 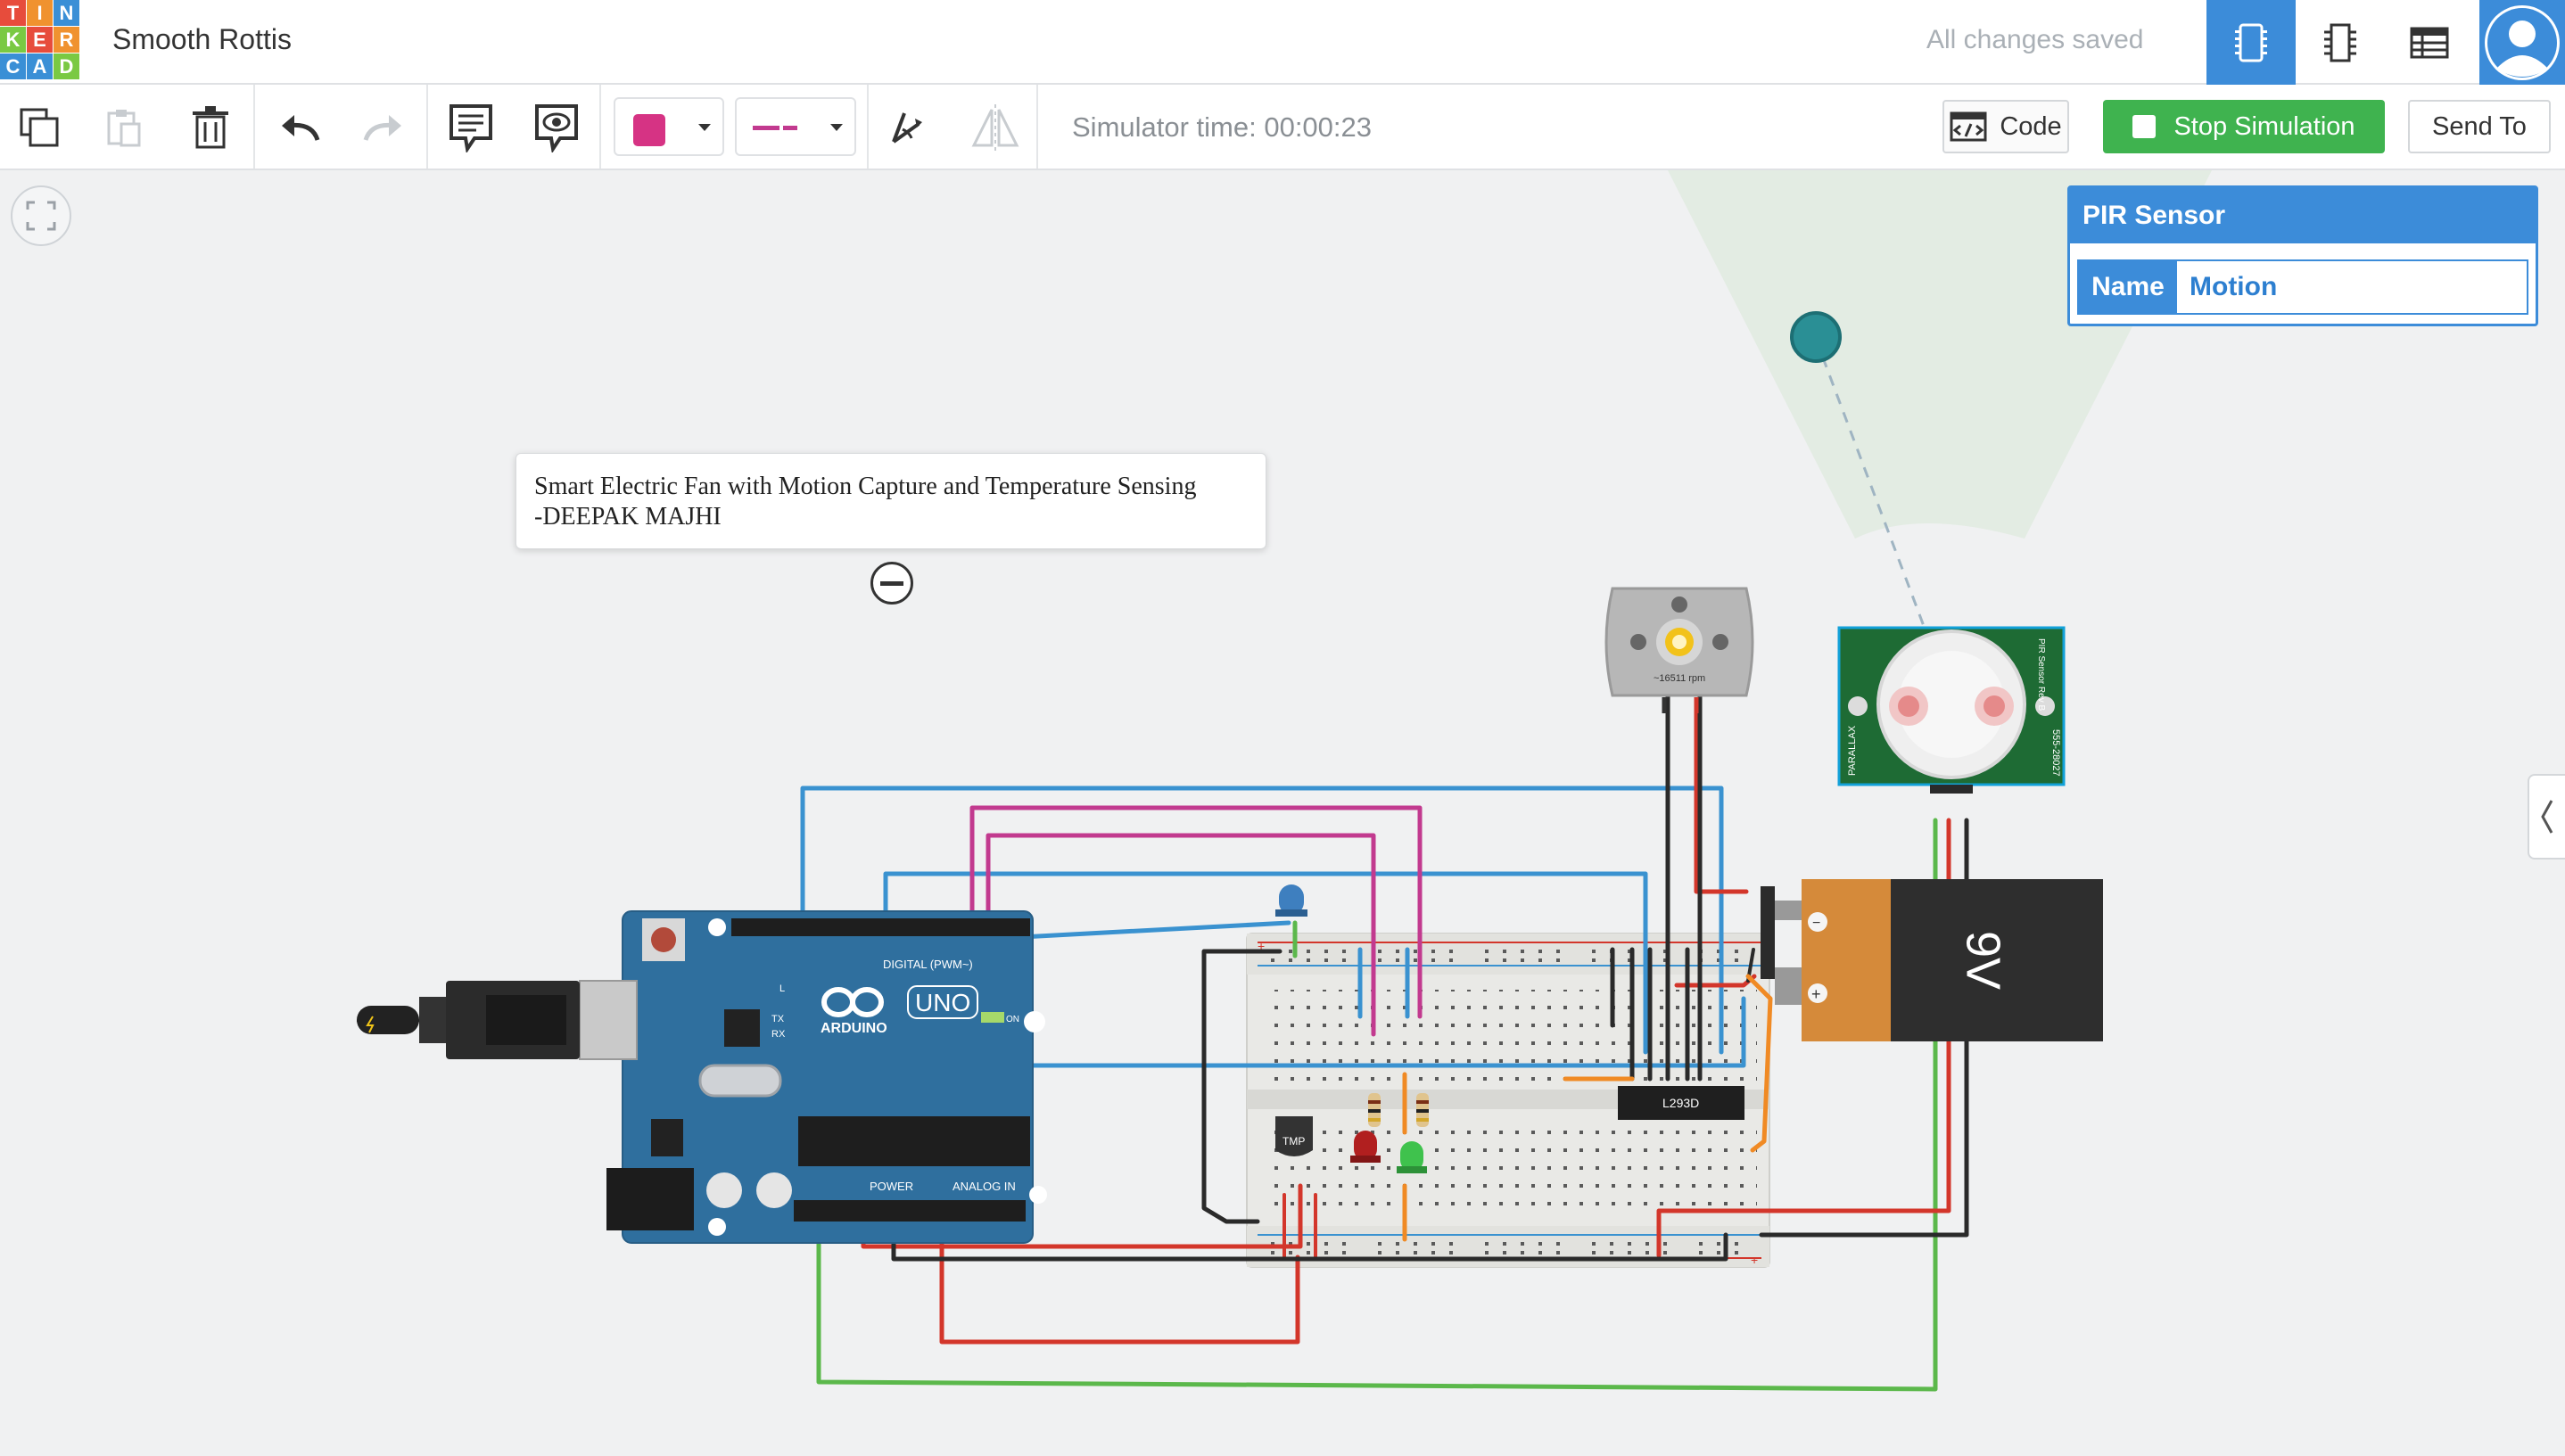 I want to click on wire-type-picker, so click(x=795, y=127).